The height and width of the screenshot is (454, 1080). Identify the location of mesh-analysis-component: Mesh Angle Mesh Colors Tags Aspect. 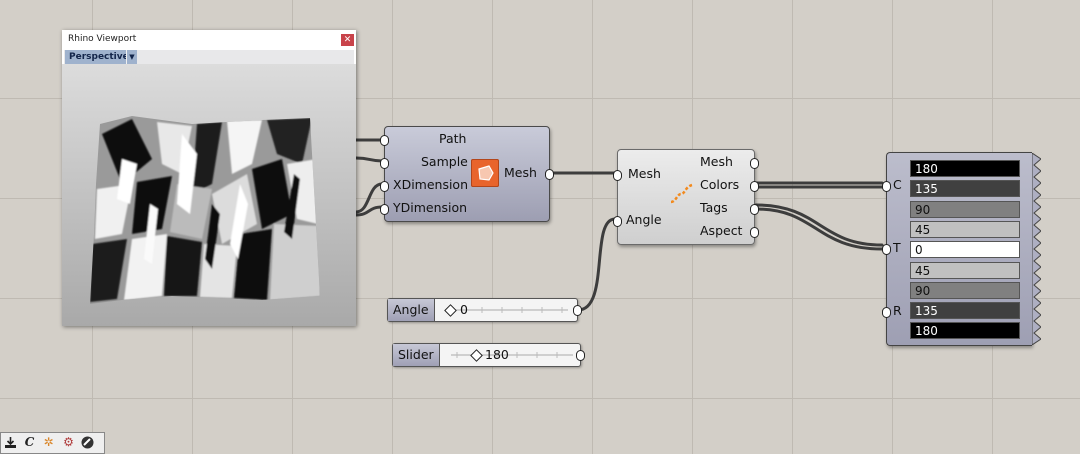
(686, 197).